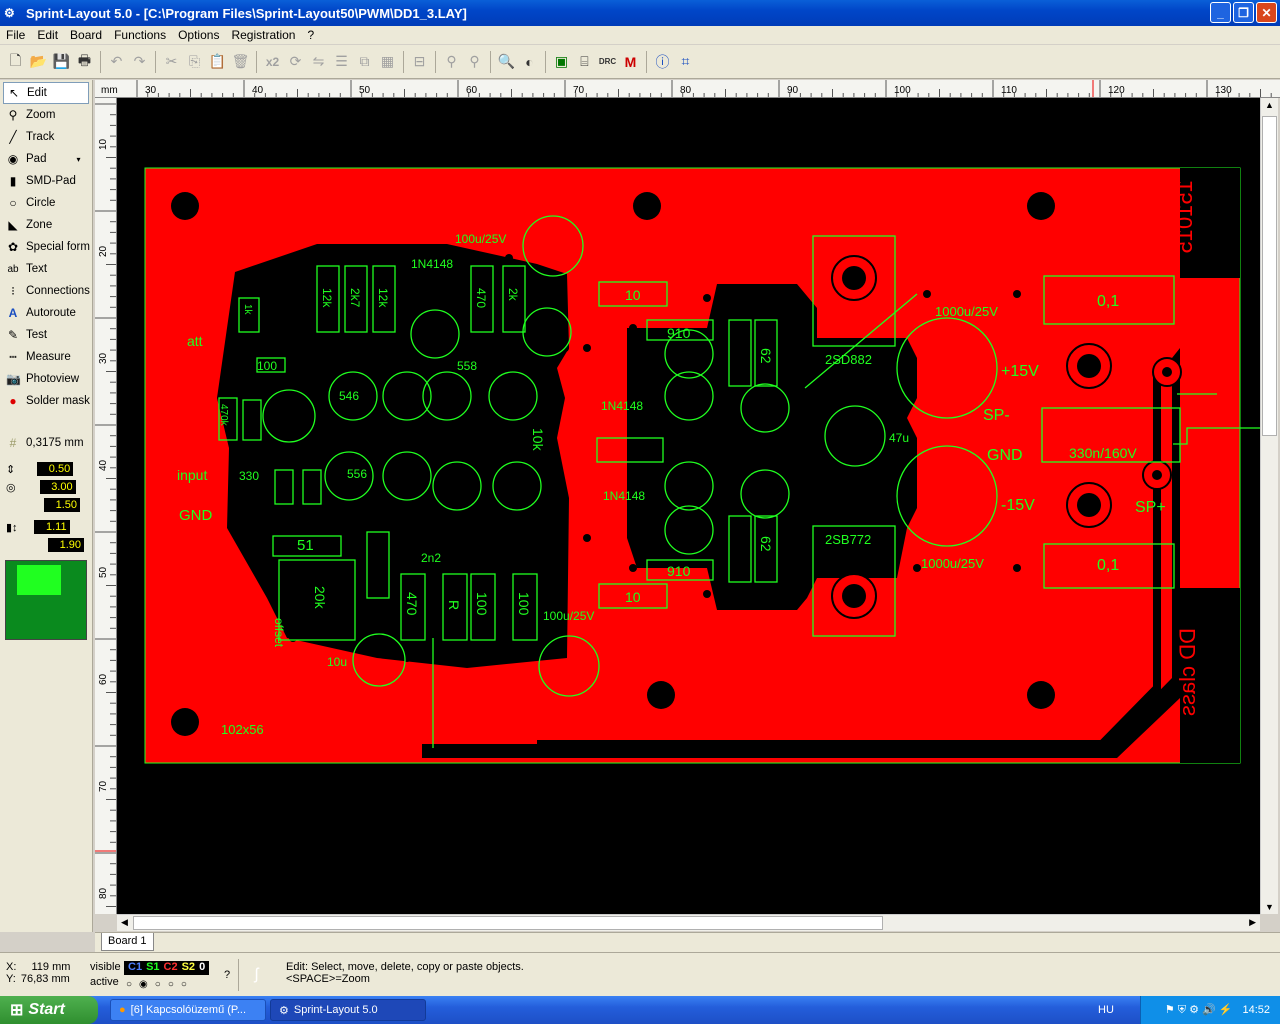  What do you see at coordinates (127, 942) in the screenshot?
I see `tab-board-1: Board 1` at bounding box center [127, 942].